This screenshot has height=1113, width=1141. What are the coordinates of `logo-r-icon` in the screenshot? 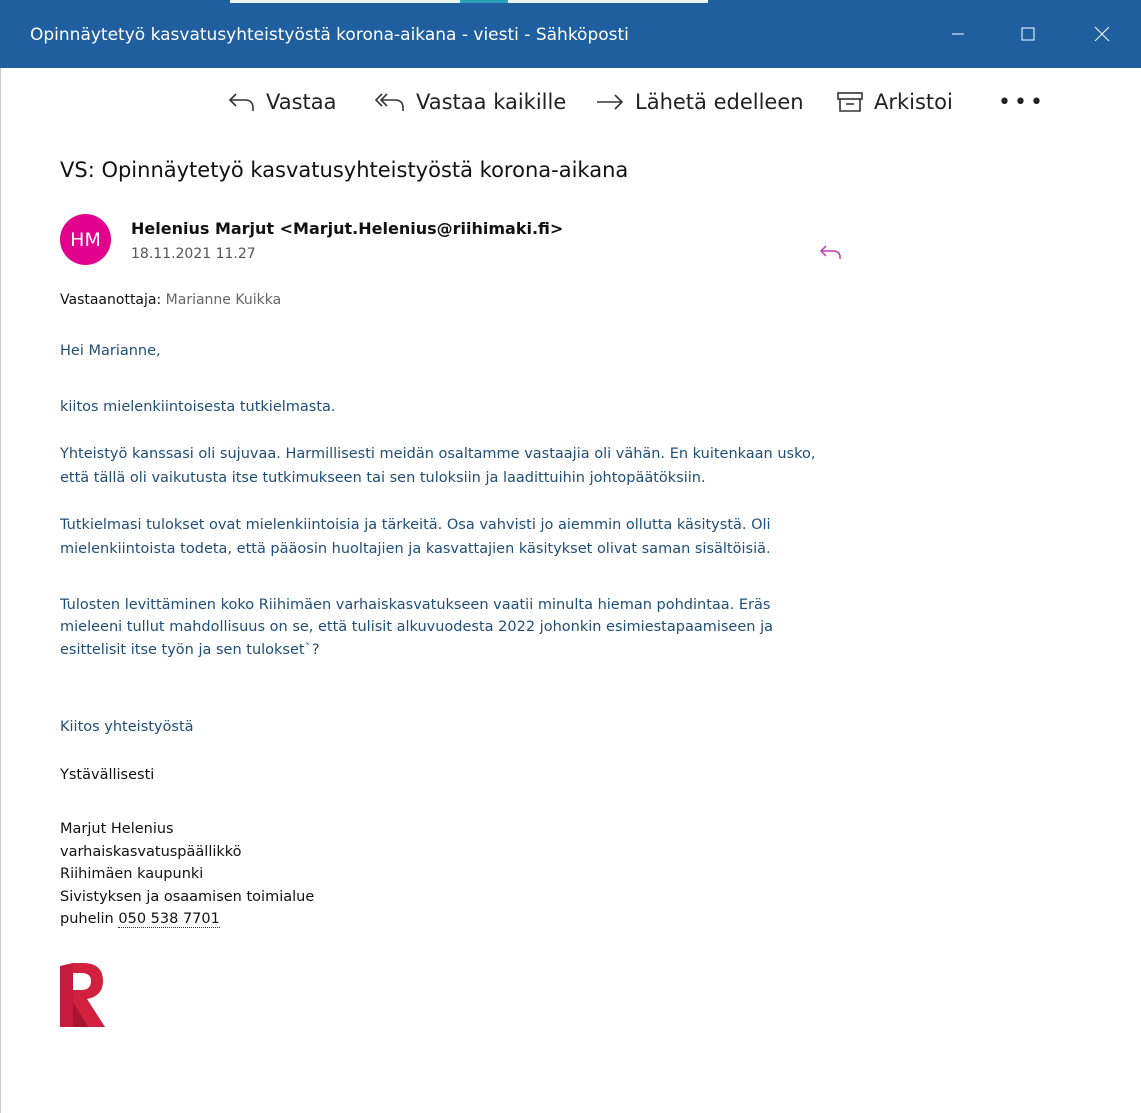 It's located at (82, 995).